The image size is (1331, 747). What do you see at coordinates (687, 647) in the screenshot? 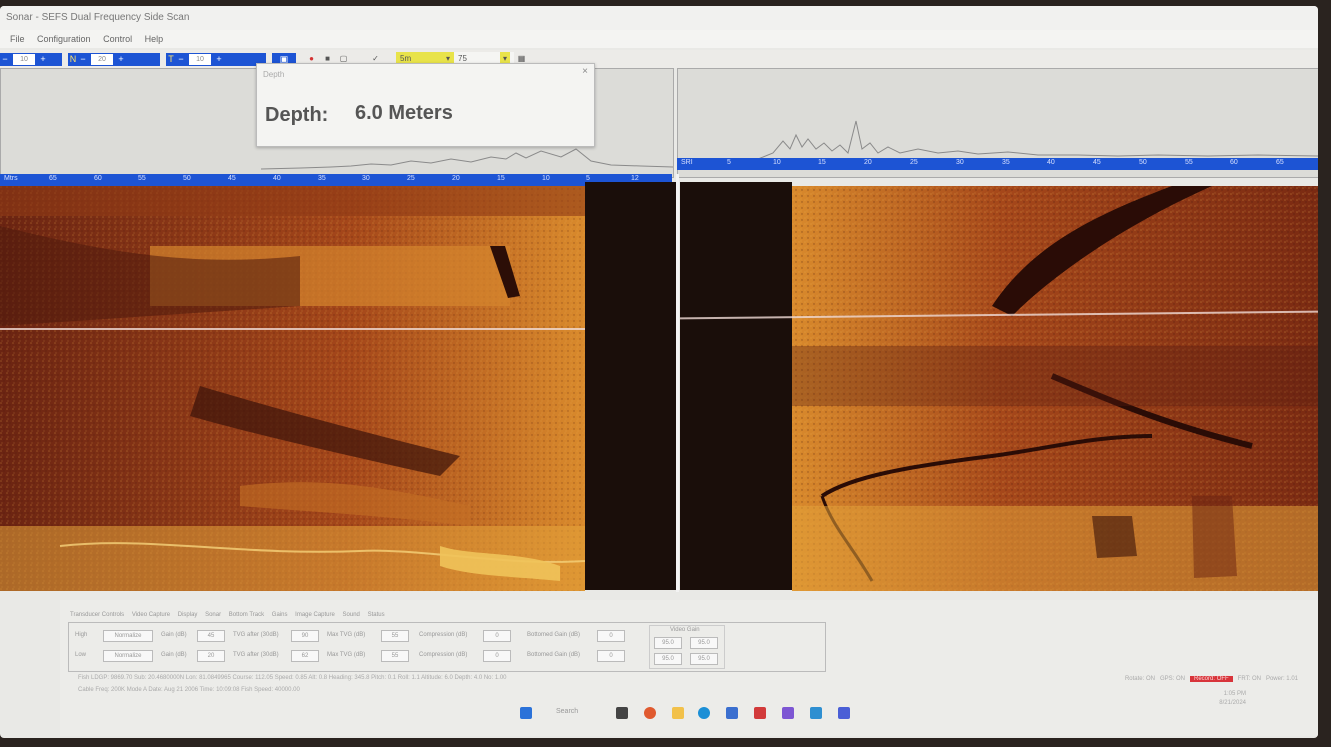
I see `video-gain-group: Video Gain 95.0 95.0 95.0 95.0` at bounding box center [687, 647].